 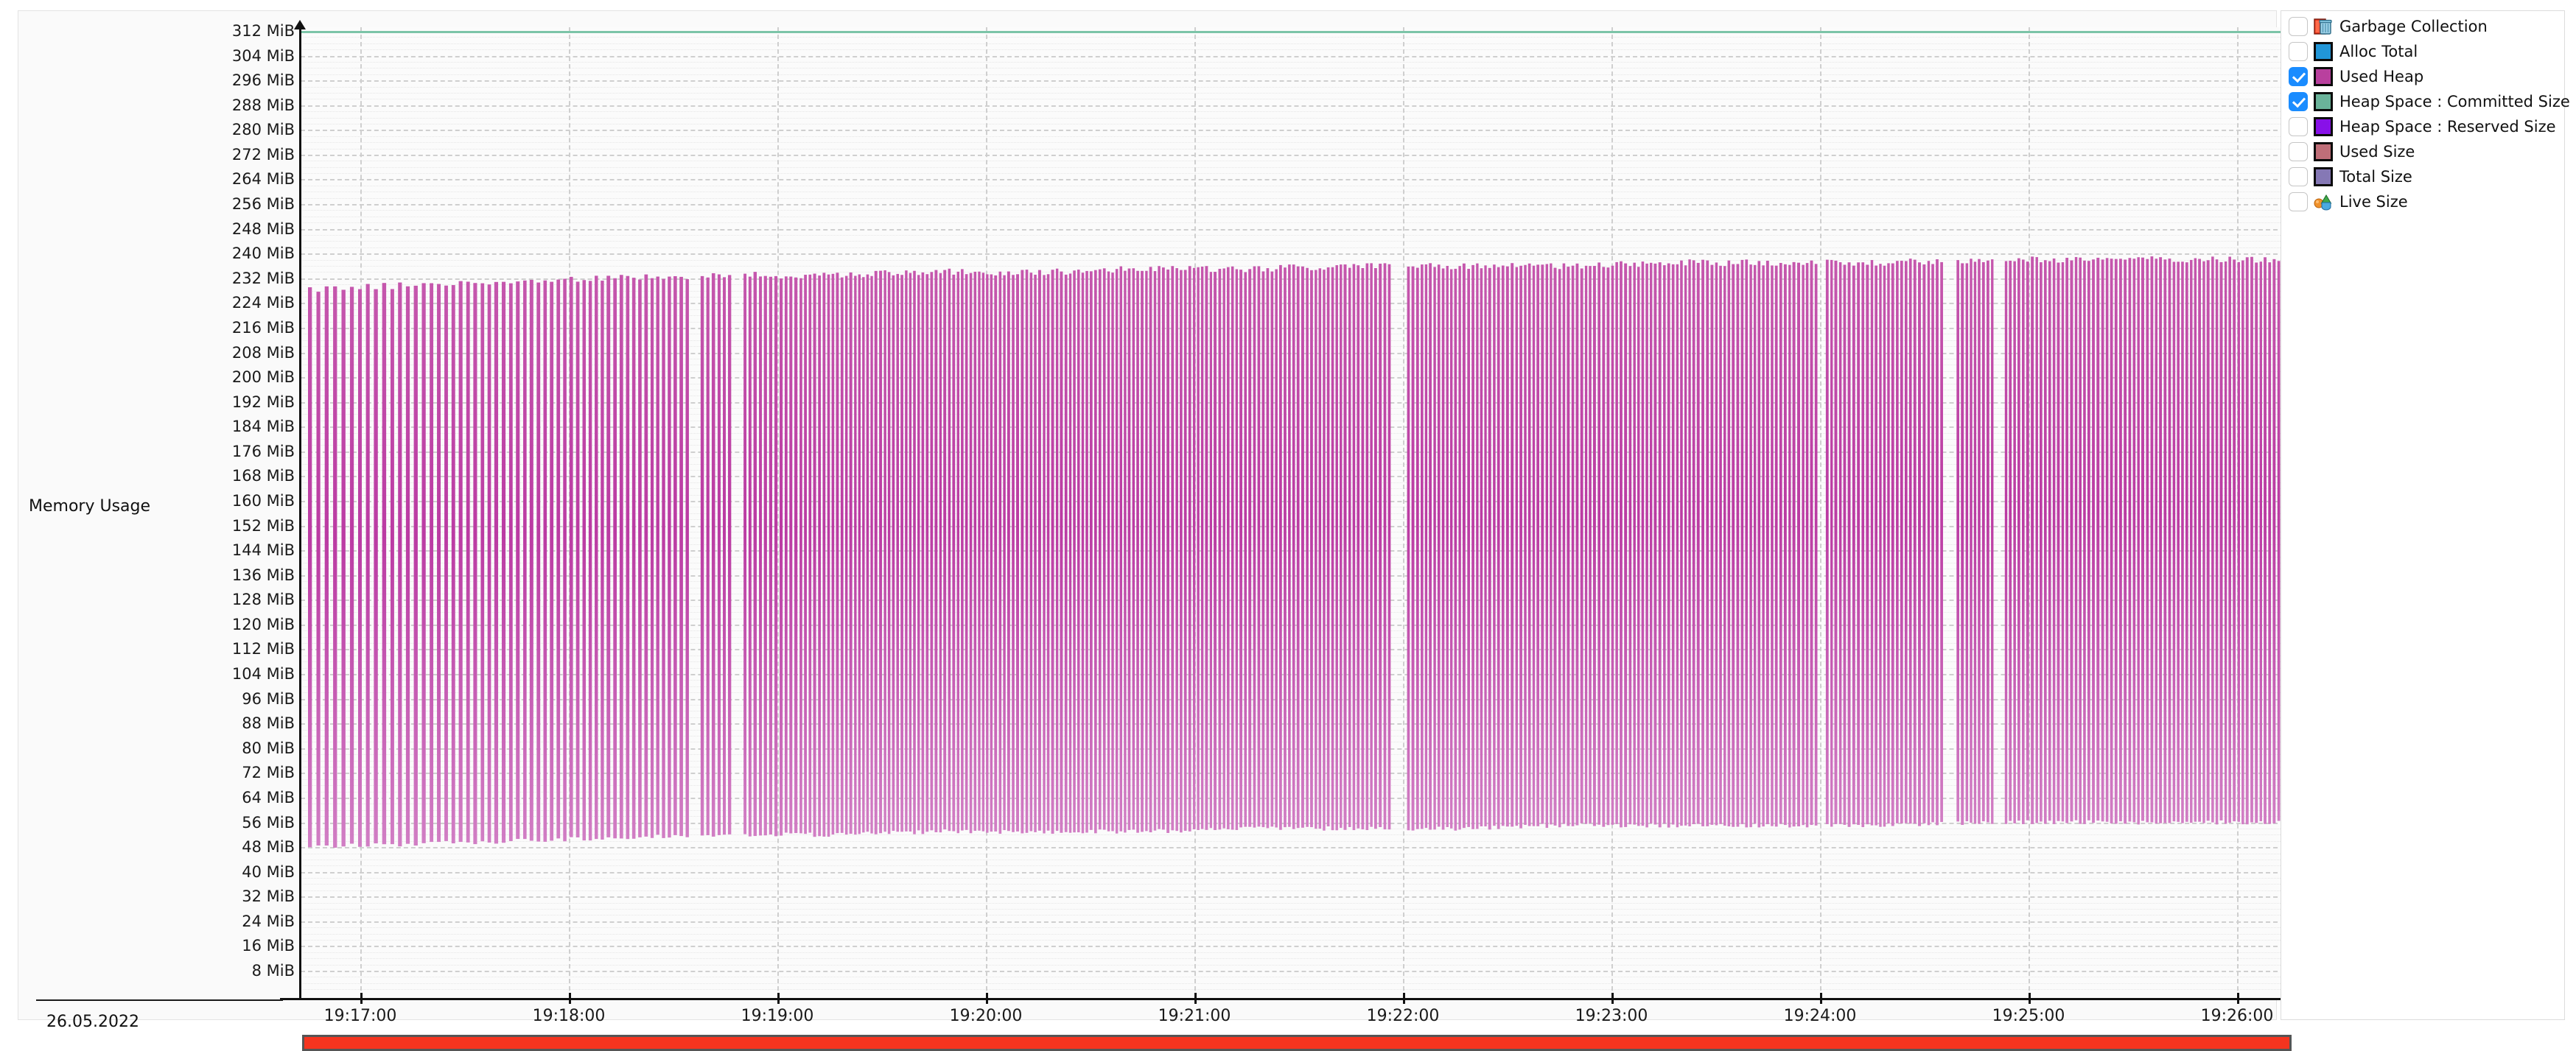 I want to click on legend-item-label: Heap Space : Reserved Size, so click(x=2447, y=127).